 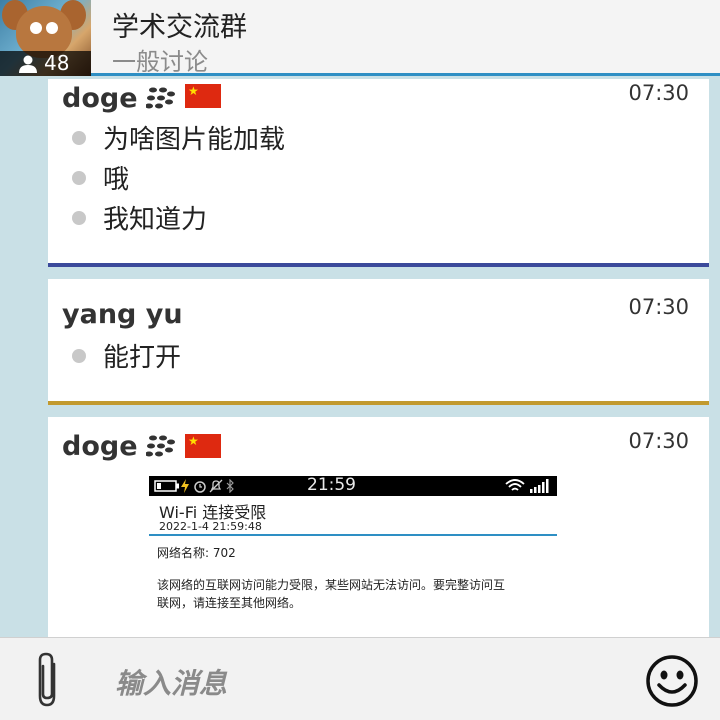 I want to click on image-status-bar: 21:59, so click(x=353, y=485).